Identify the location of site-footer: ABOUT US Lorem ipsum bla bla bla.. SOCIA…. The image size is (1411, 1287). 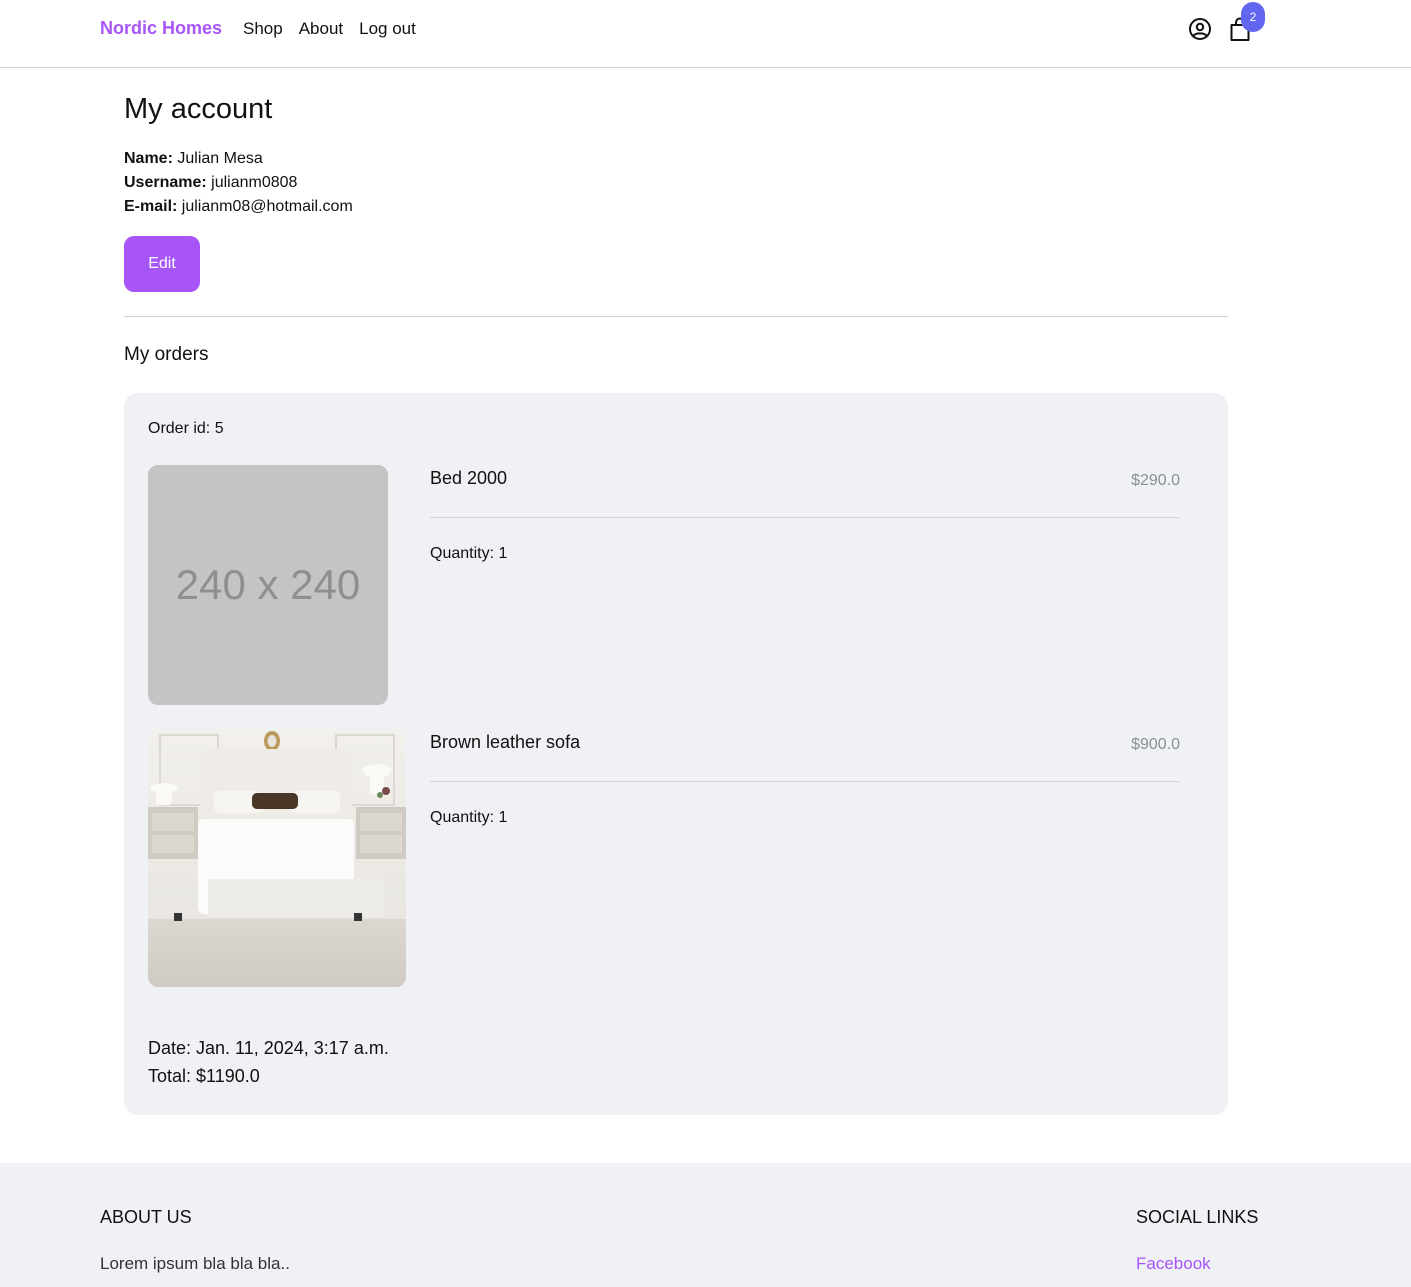
(705, 1225).